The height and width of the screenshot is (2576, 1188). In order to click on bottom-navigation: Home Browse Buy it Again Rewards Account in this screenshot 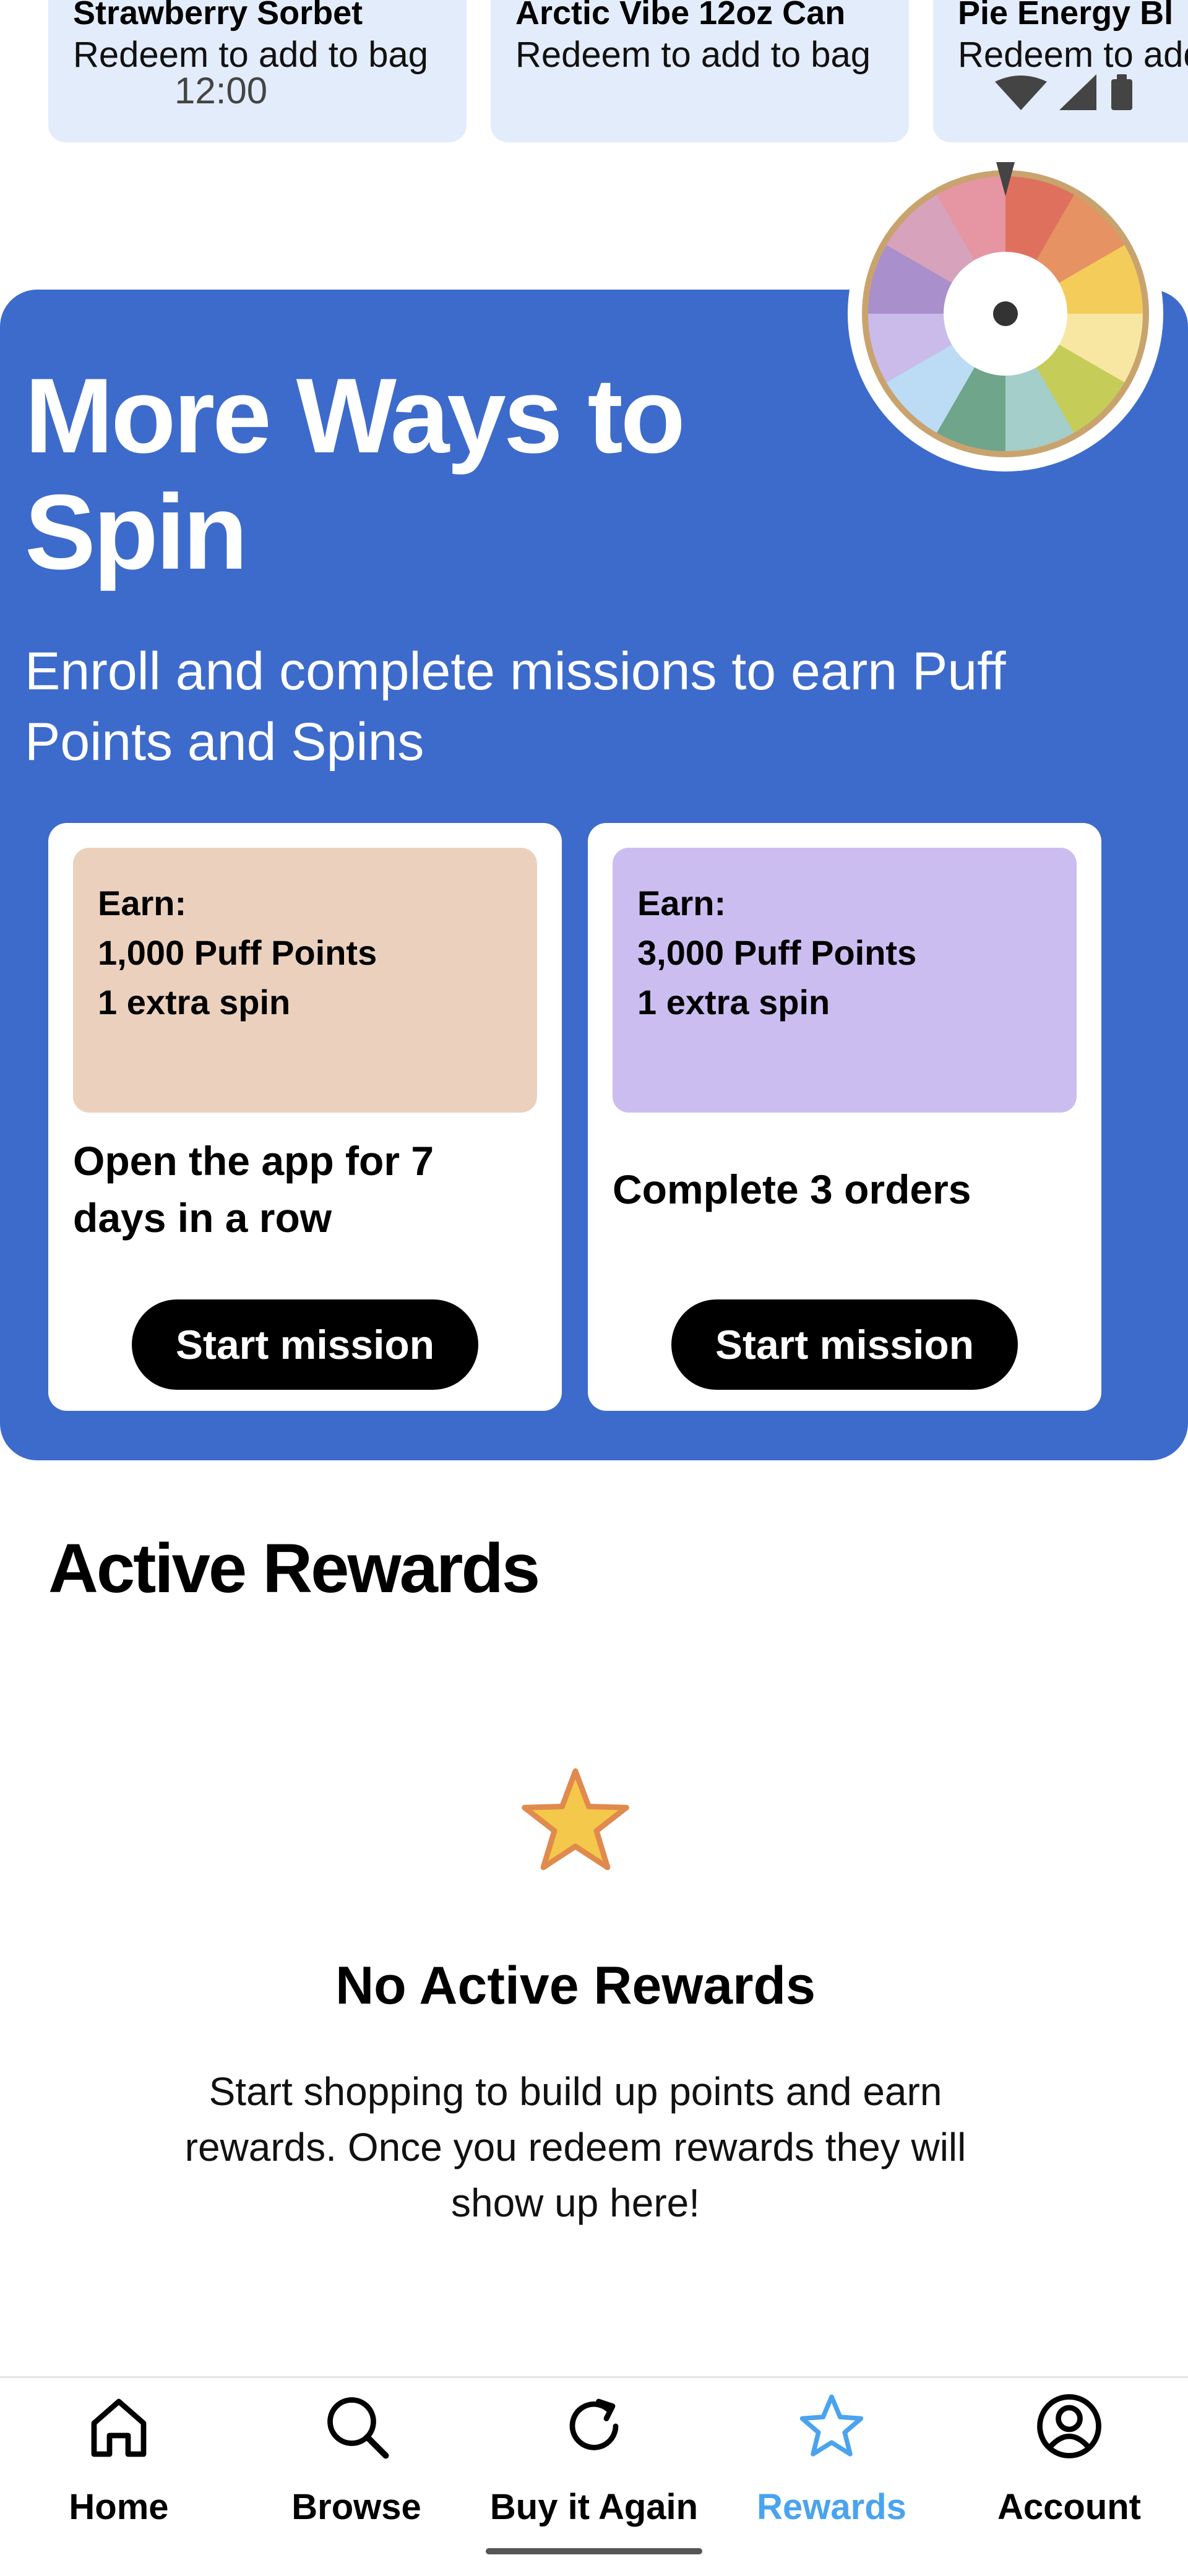, I will do `click(594, 2476)`.